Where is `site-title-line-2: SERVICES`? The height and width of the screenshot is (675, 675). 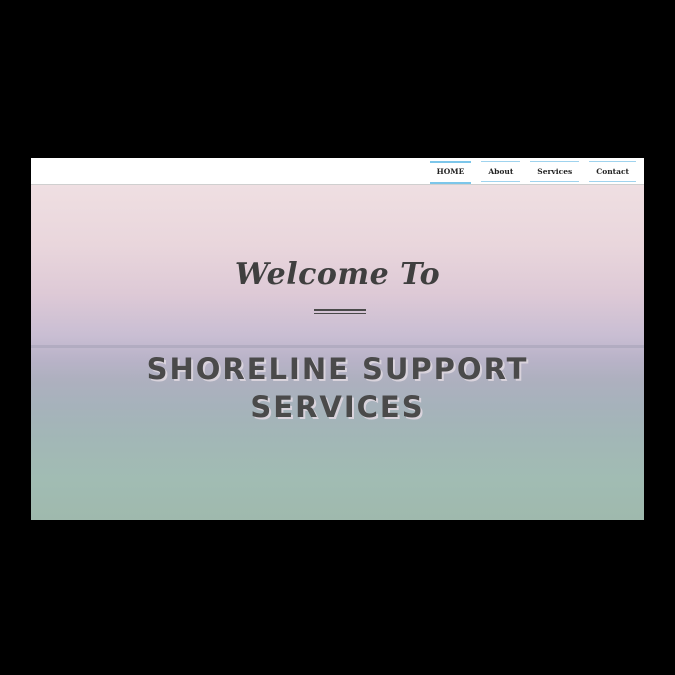 site-title-line-2: SERVICES is located at coordinates (337, 407).